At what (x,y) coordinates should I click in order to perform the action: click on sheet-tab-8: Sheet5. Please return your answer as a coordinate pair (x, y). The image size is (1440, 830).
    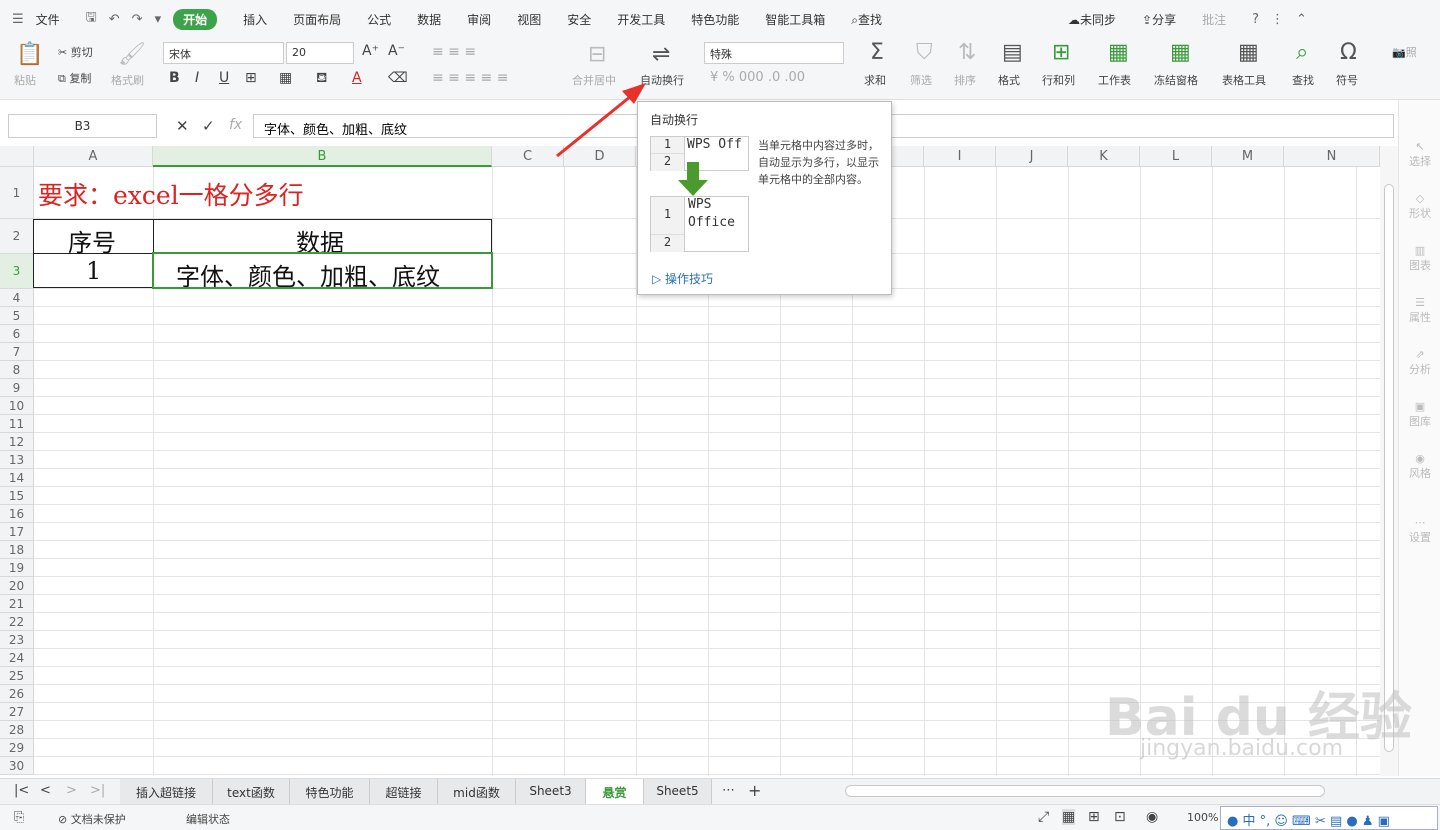
    Looking at the image, I should click on (678, 791).